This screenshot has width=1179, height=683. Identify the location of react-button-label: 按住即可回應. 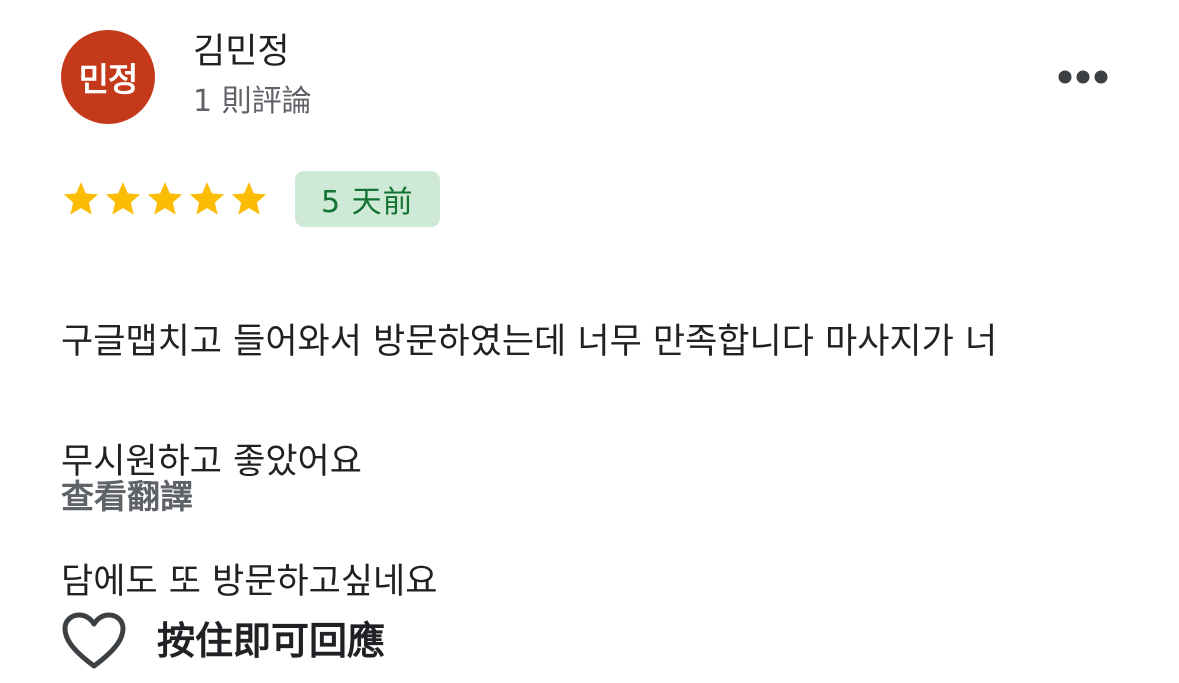
(271, 641).